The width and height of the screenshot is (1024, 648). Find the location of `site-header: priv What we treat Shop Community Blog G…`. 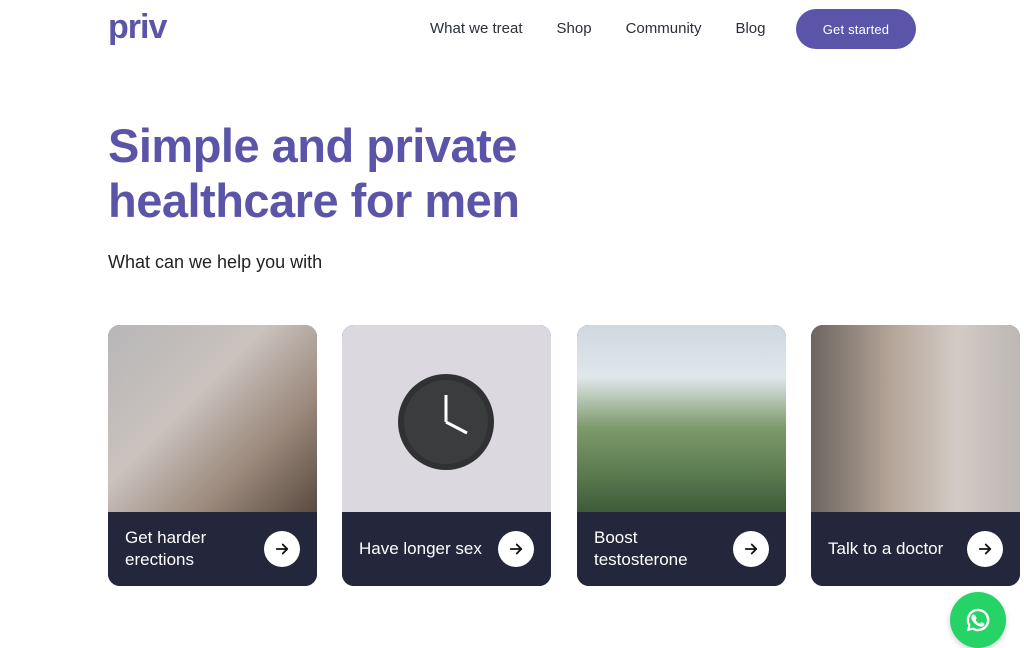

site-header: priv What we treat Shop Community Blog G… is located at coordinates (512, 29).